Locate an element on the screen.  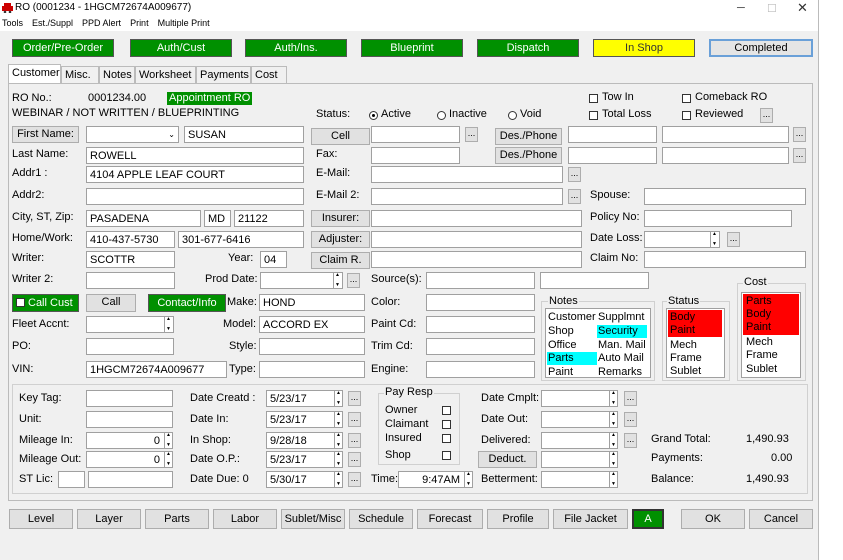
schedule-button: Schedule is located at coordinates (381, 519).